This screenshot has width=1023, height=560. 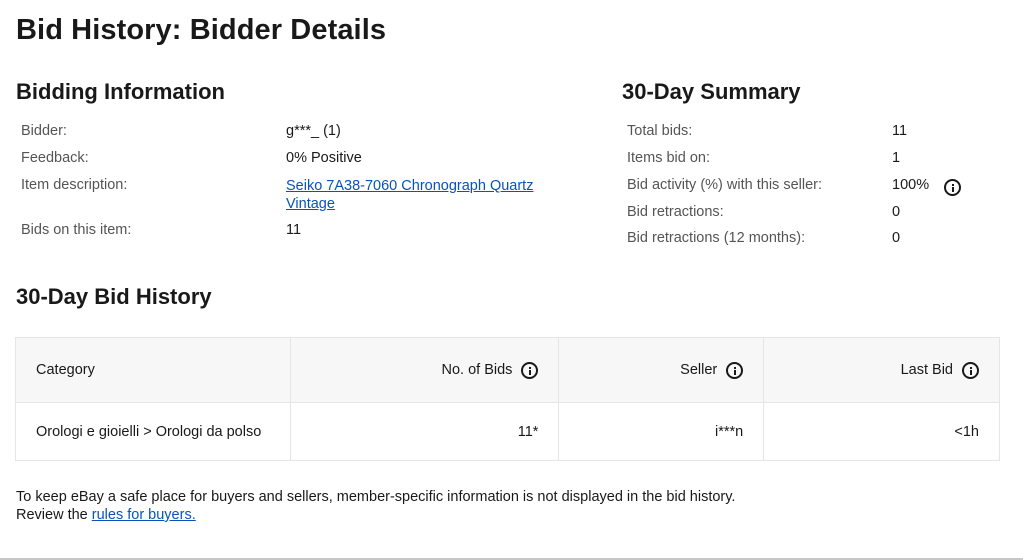 I want to click on item-description-label: Item description:, so click(x=74, y=185).